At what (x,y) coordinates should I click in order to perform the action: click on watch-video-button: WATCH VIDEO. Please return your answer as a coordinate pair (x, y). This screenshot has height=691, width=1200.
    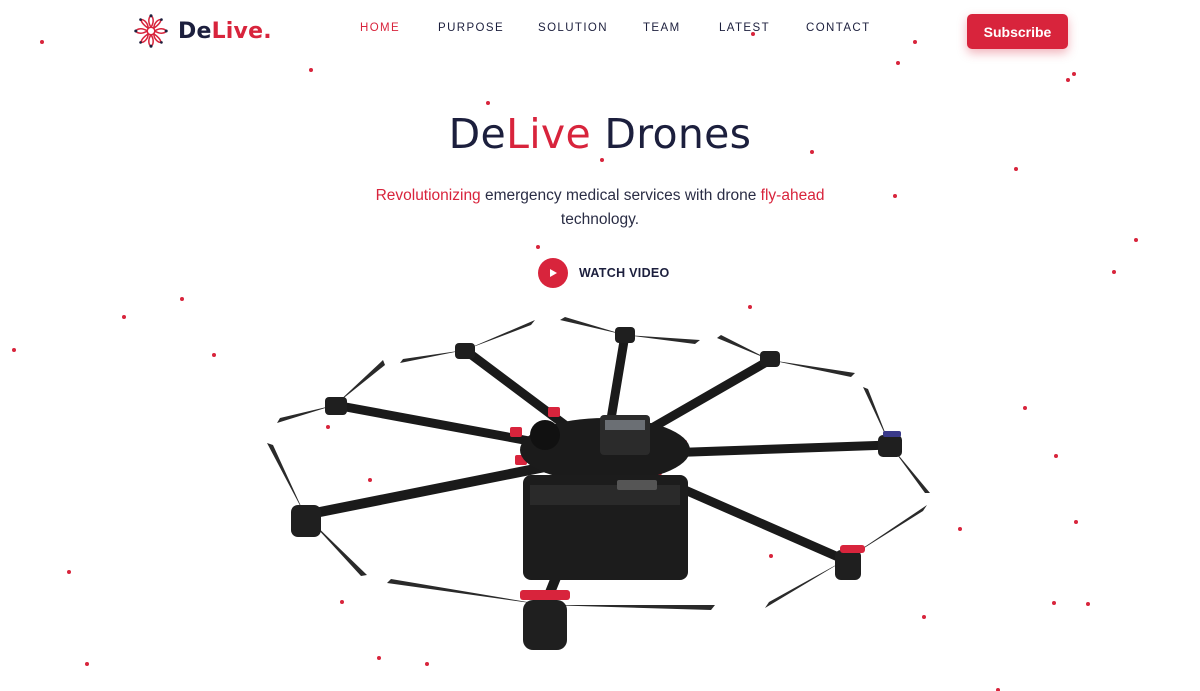
    Looking at the image, I should click on (604, 273).